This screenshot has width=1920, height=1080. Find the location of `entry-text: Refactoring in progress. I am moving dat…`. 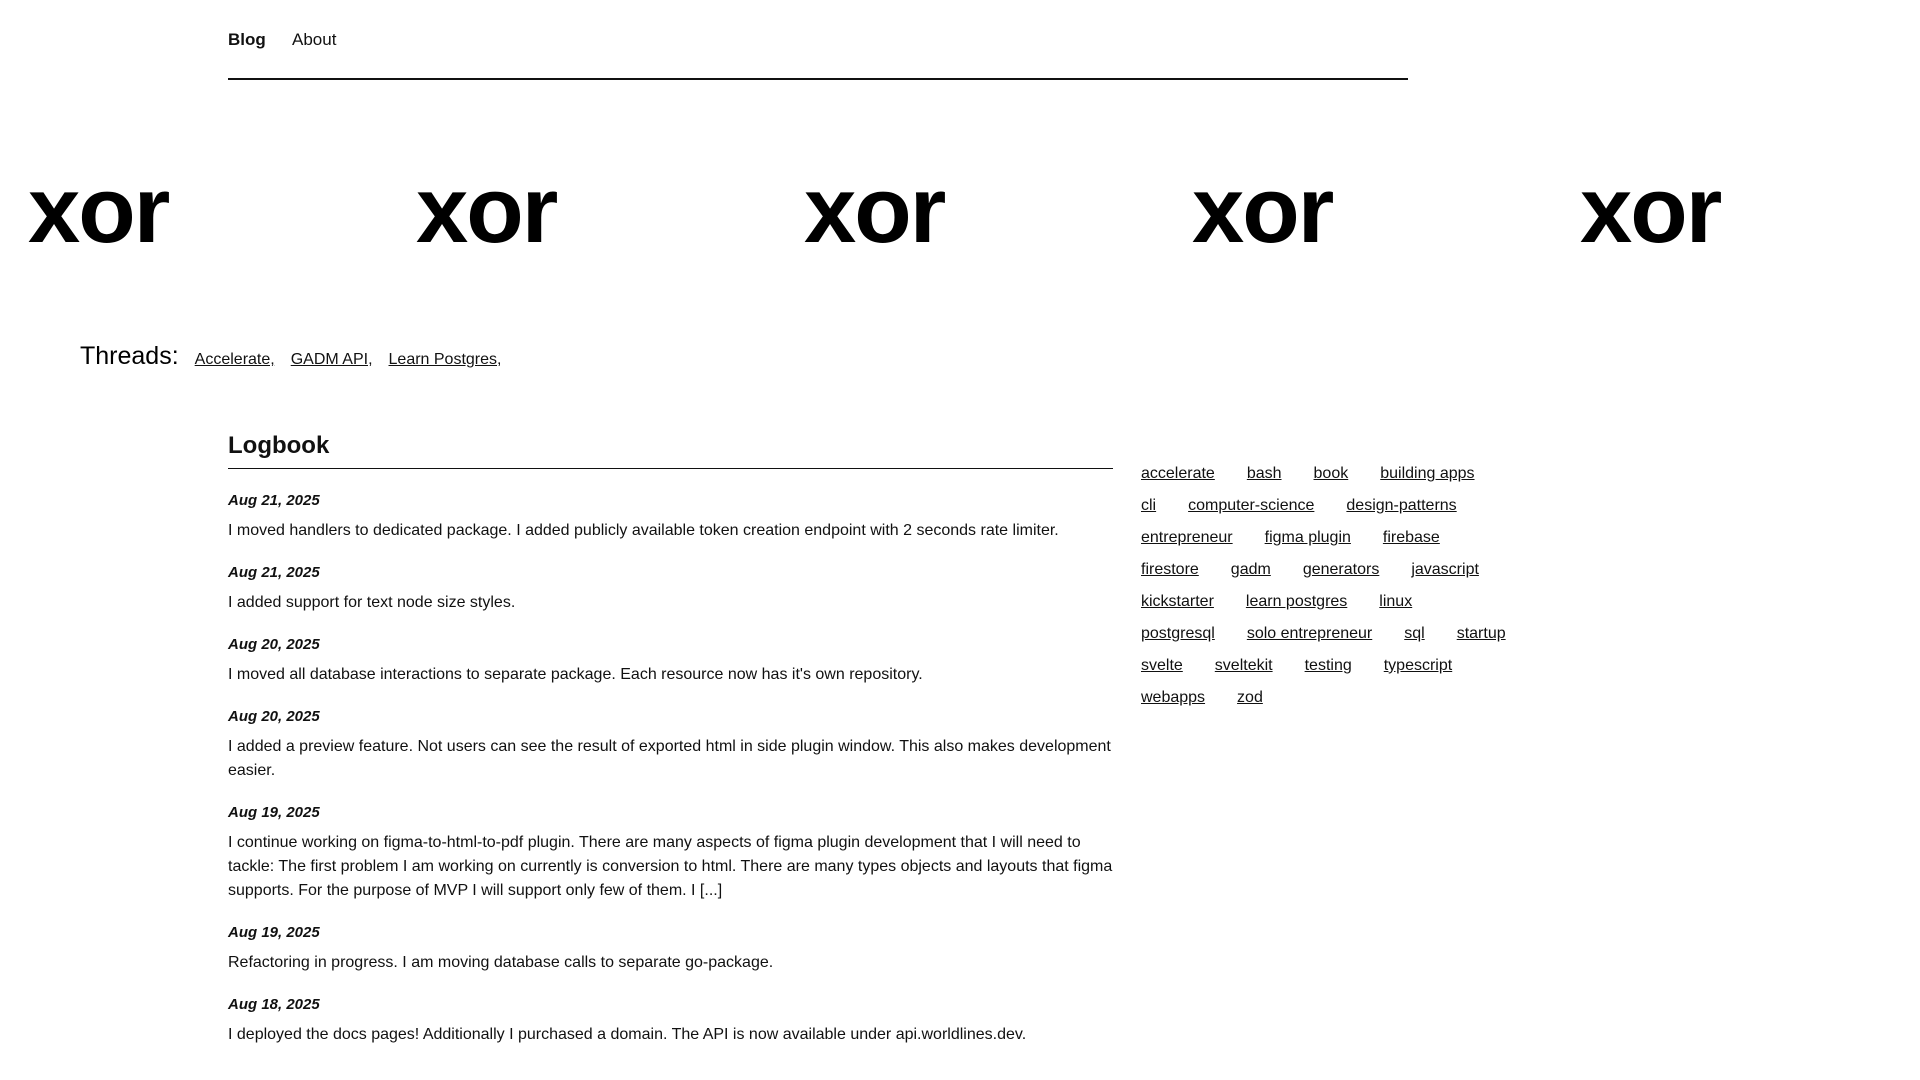

entry-text: Refactoring in progress. I am moving dat… is located at coordinates (501, 962).